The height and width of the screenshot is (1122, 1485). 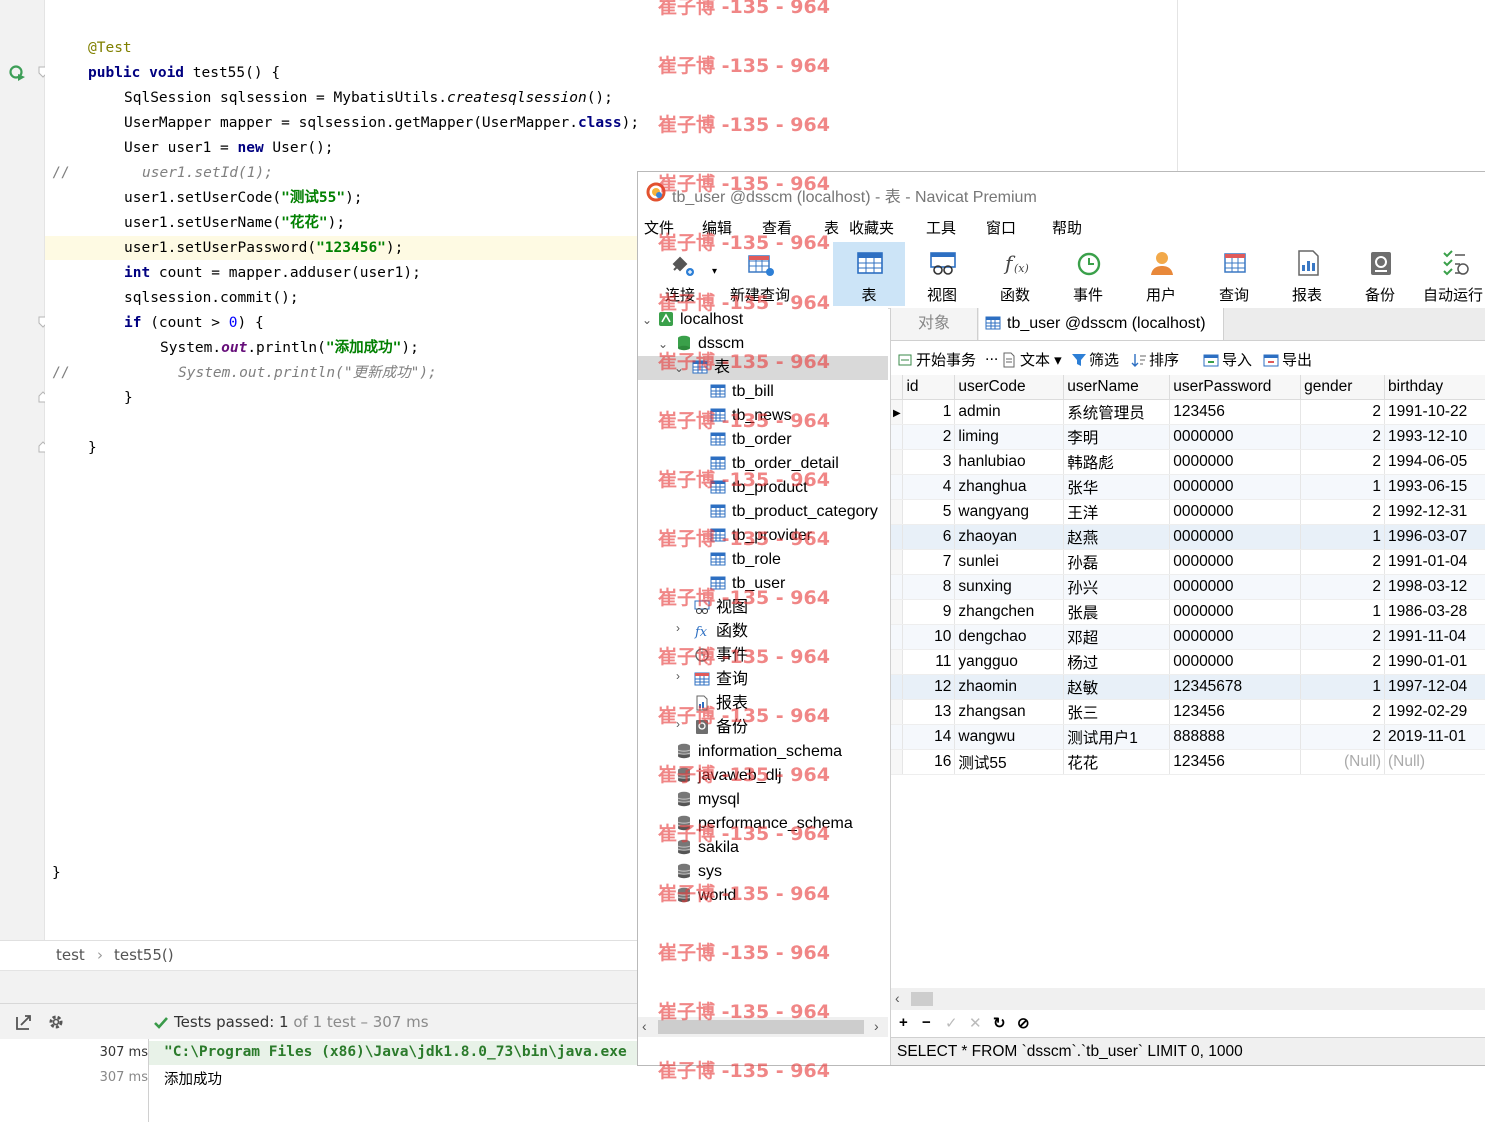 I want to click on view-button: 视图, so click(x=942, y=274).